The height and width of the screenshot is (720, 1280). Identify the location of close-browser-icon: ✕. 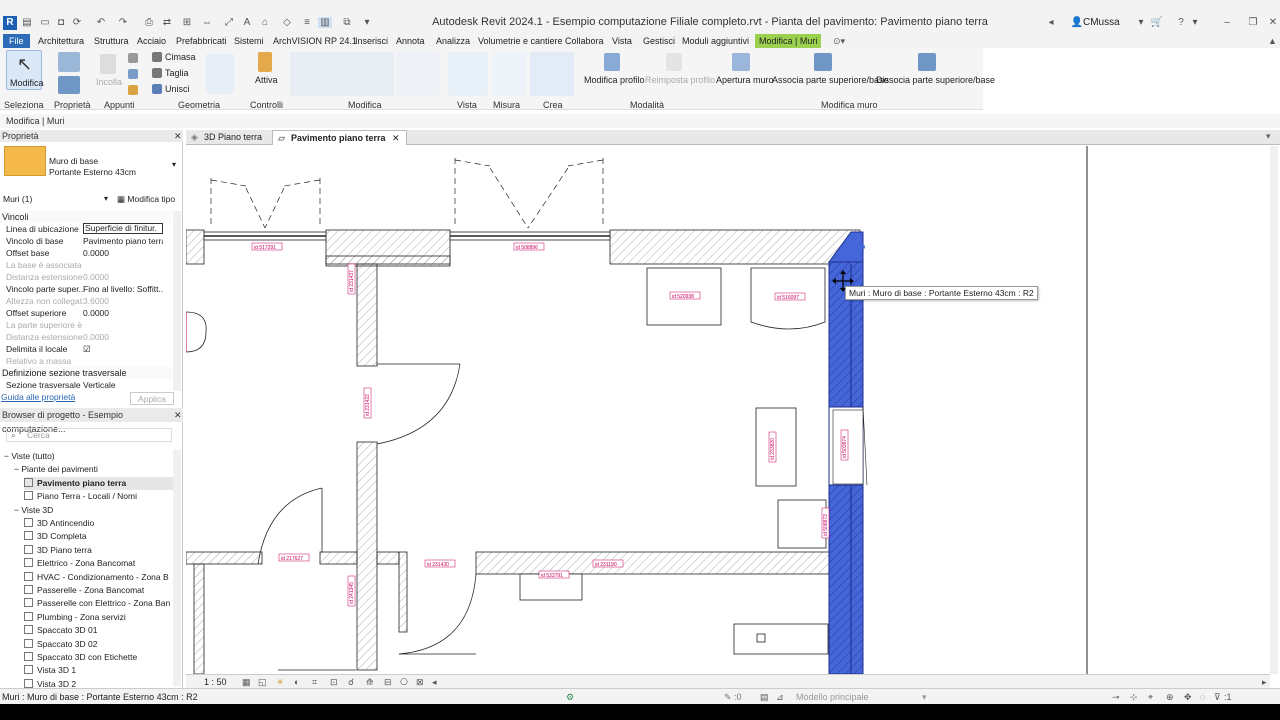
(178, 415).